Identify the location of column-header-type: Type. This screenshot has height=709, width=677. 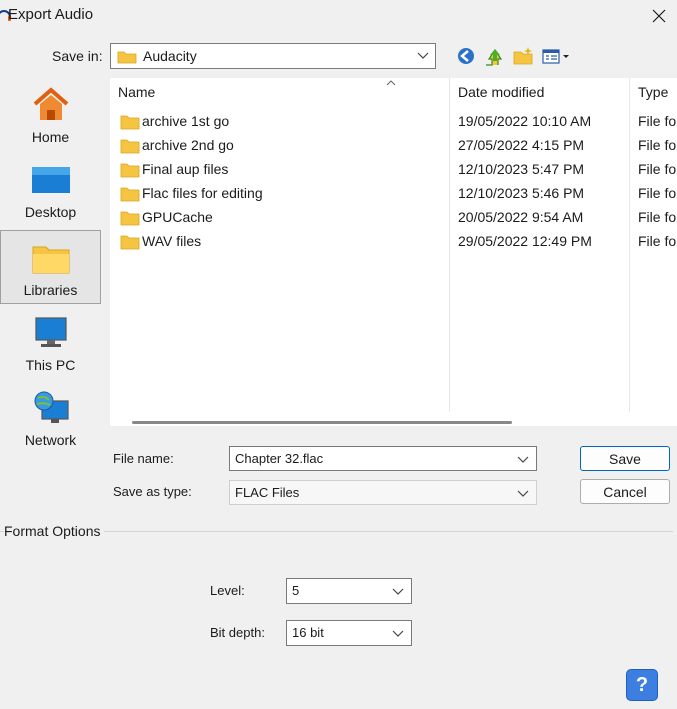
(653, 92).